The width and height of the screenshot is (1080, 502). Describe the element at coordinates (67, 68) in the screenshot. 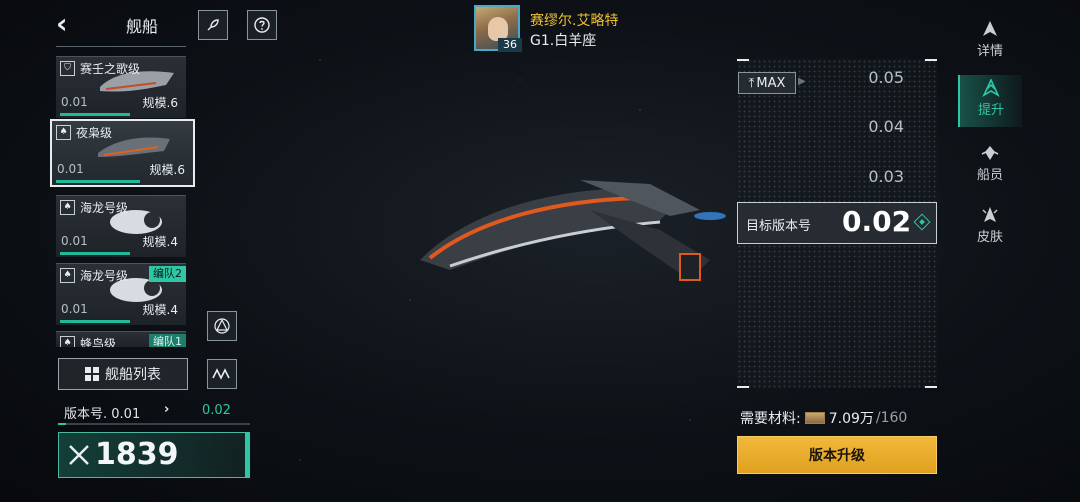

I see `class-icon: ⛉` at that location.